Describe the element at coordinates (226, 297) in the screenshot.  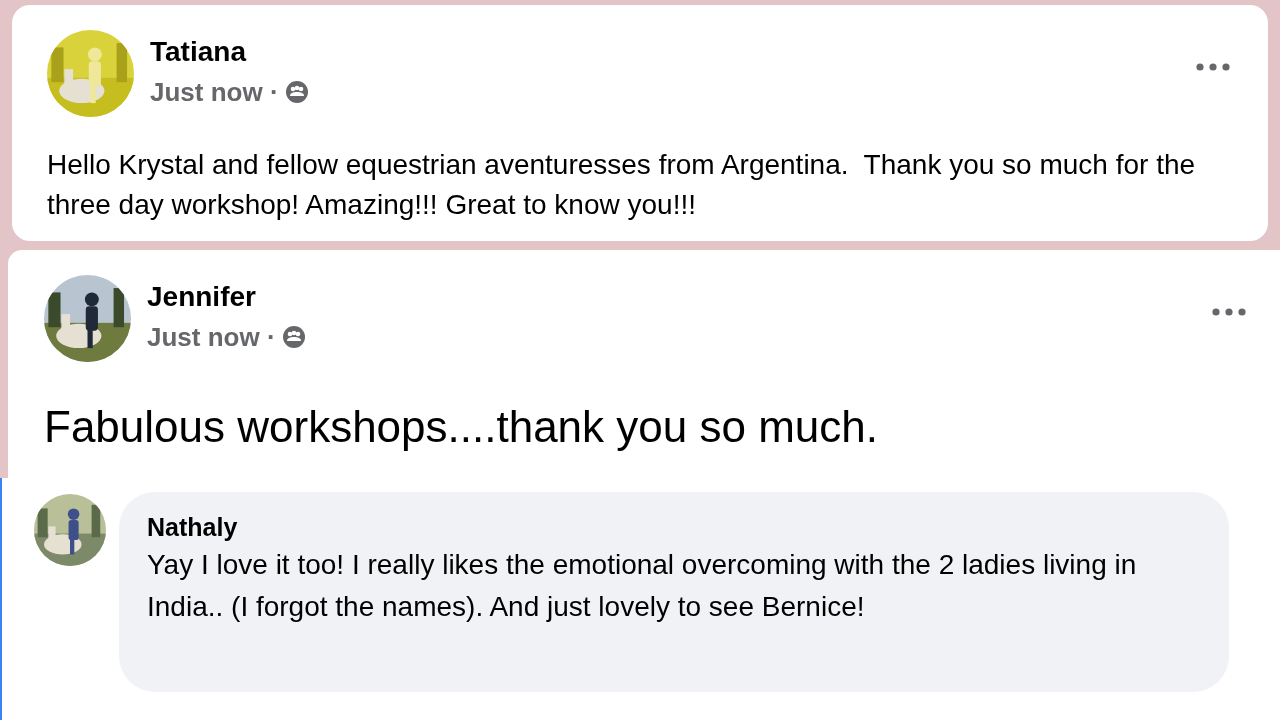
I see `author-name: Jennifer` at that location.